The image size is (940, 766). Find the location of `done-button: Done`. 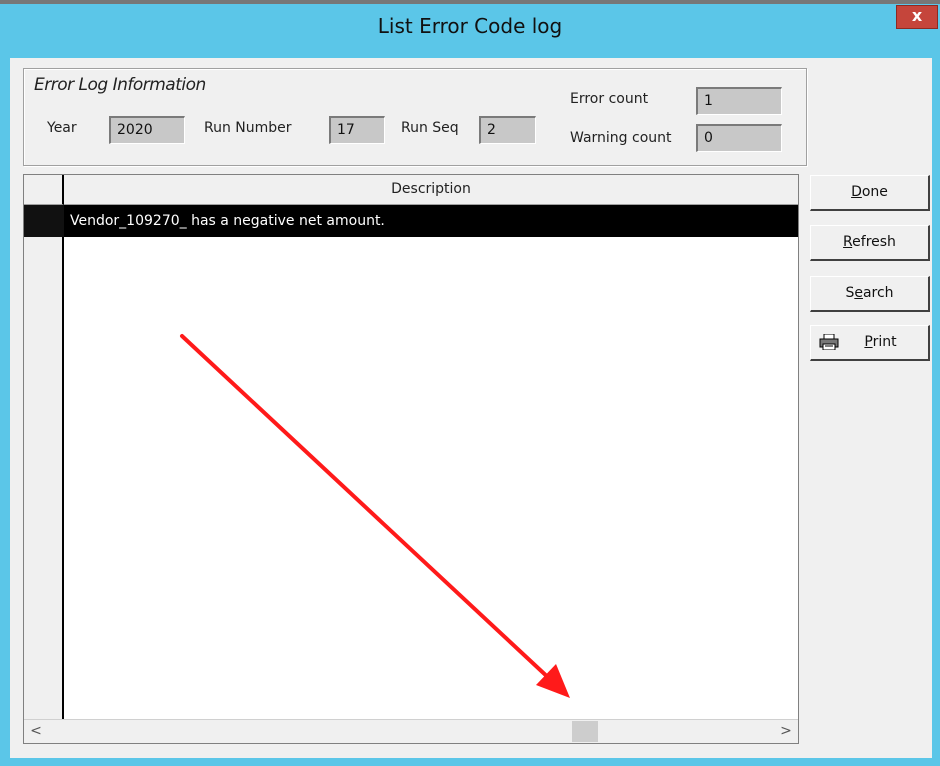

done-button: Done is located at coordinates (870, 193).